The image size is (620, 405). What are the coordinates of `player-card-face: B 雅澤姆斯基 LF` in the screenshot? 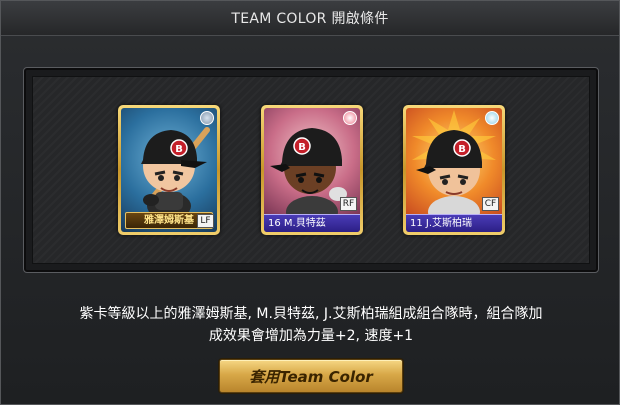 It's located at (169, 170).